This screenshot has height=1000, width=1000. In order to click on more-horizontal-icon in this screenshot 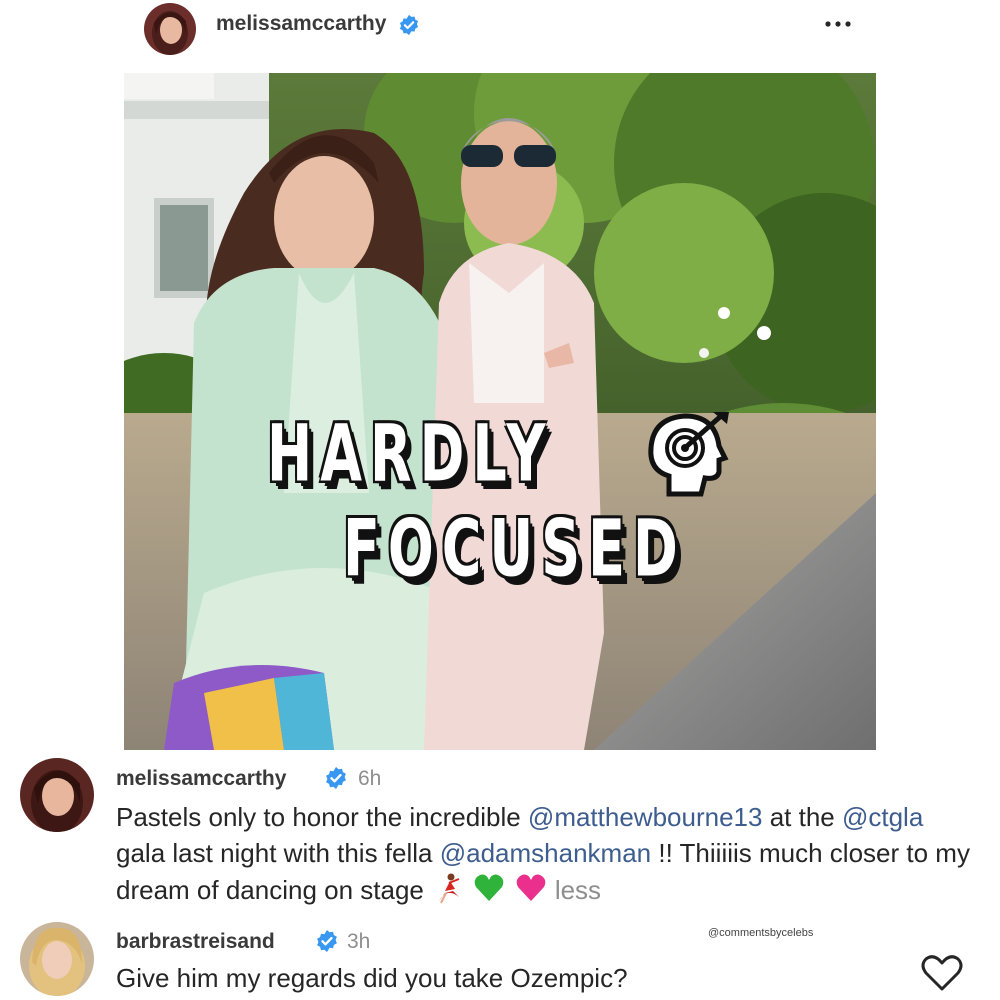, I will do `click(838, 24)`.